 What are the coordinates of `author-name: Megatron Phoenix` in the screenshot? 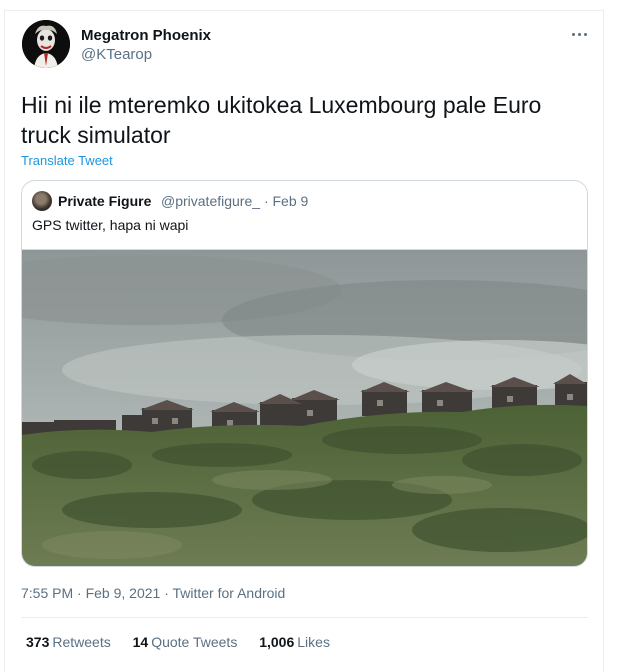 It's located at (146, 35).